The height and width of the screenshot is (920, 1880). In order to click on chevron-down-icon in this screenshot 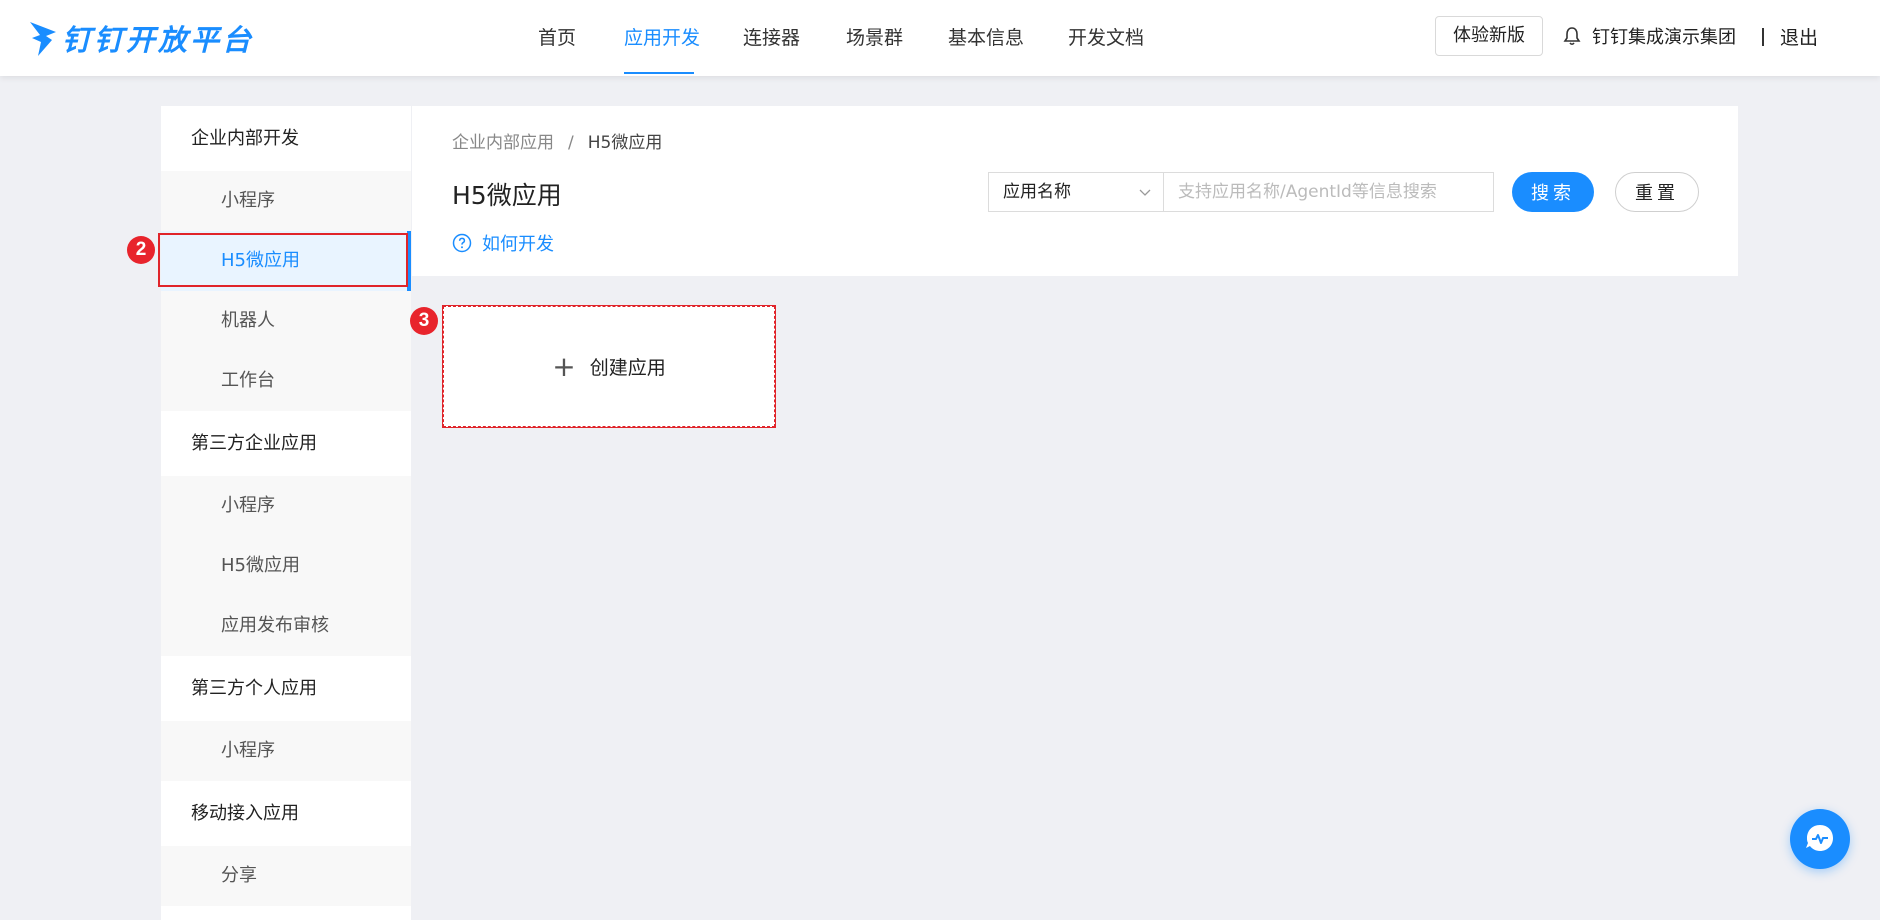, I will do `click(1145, 192)`.